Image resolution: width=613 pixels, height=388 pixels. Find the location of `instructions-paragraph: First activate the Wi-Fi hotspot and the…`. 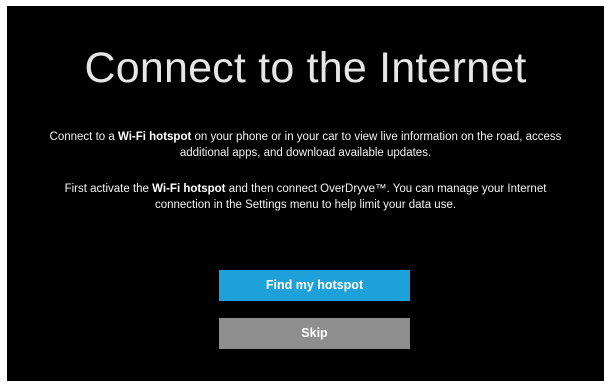

instructions-paragraph: First activate the Wi-Fi hotspot and the… is located at coordinates (305, 197).